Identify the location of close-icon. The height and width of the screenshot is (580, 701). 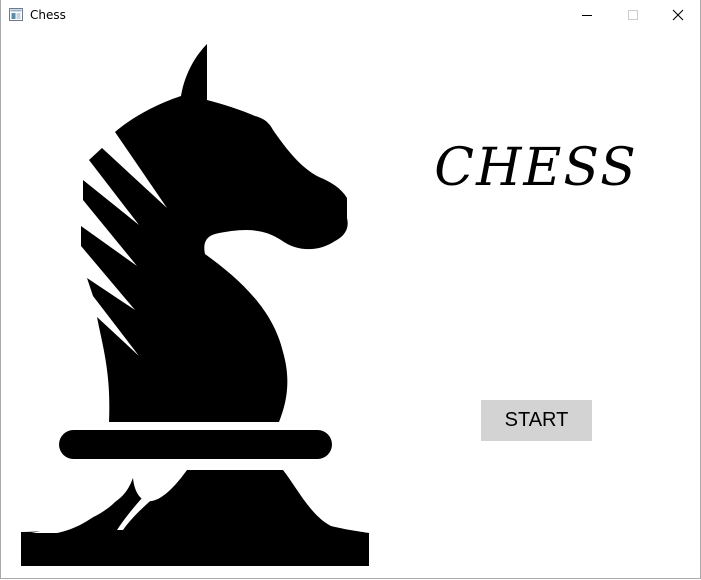
(678, 15).